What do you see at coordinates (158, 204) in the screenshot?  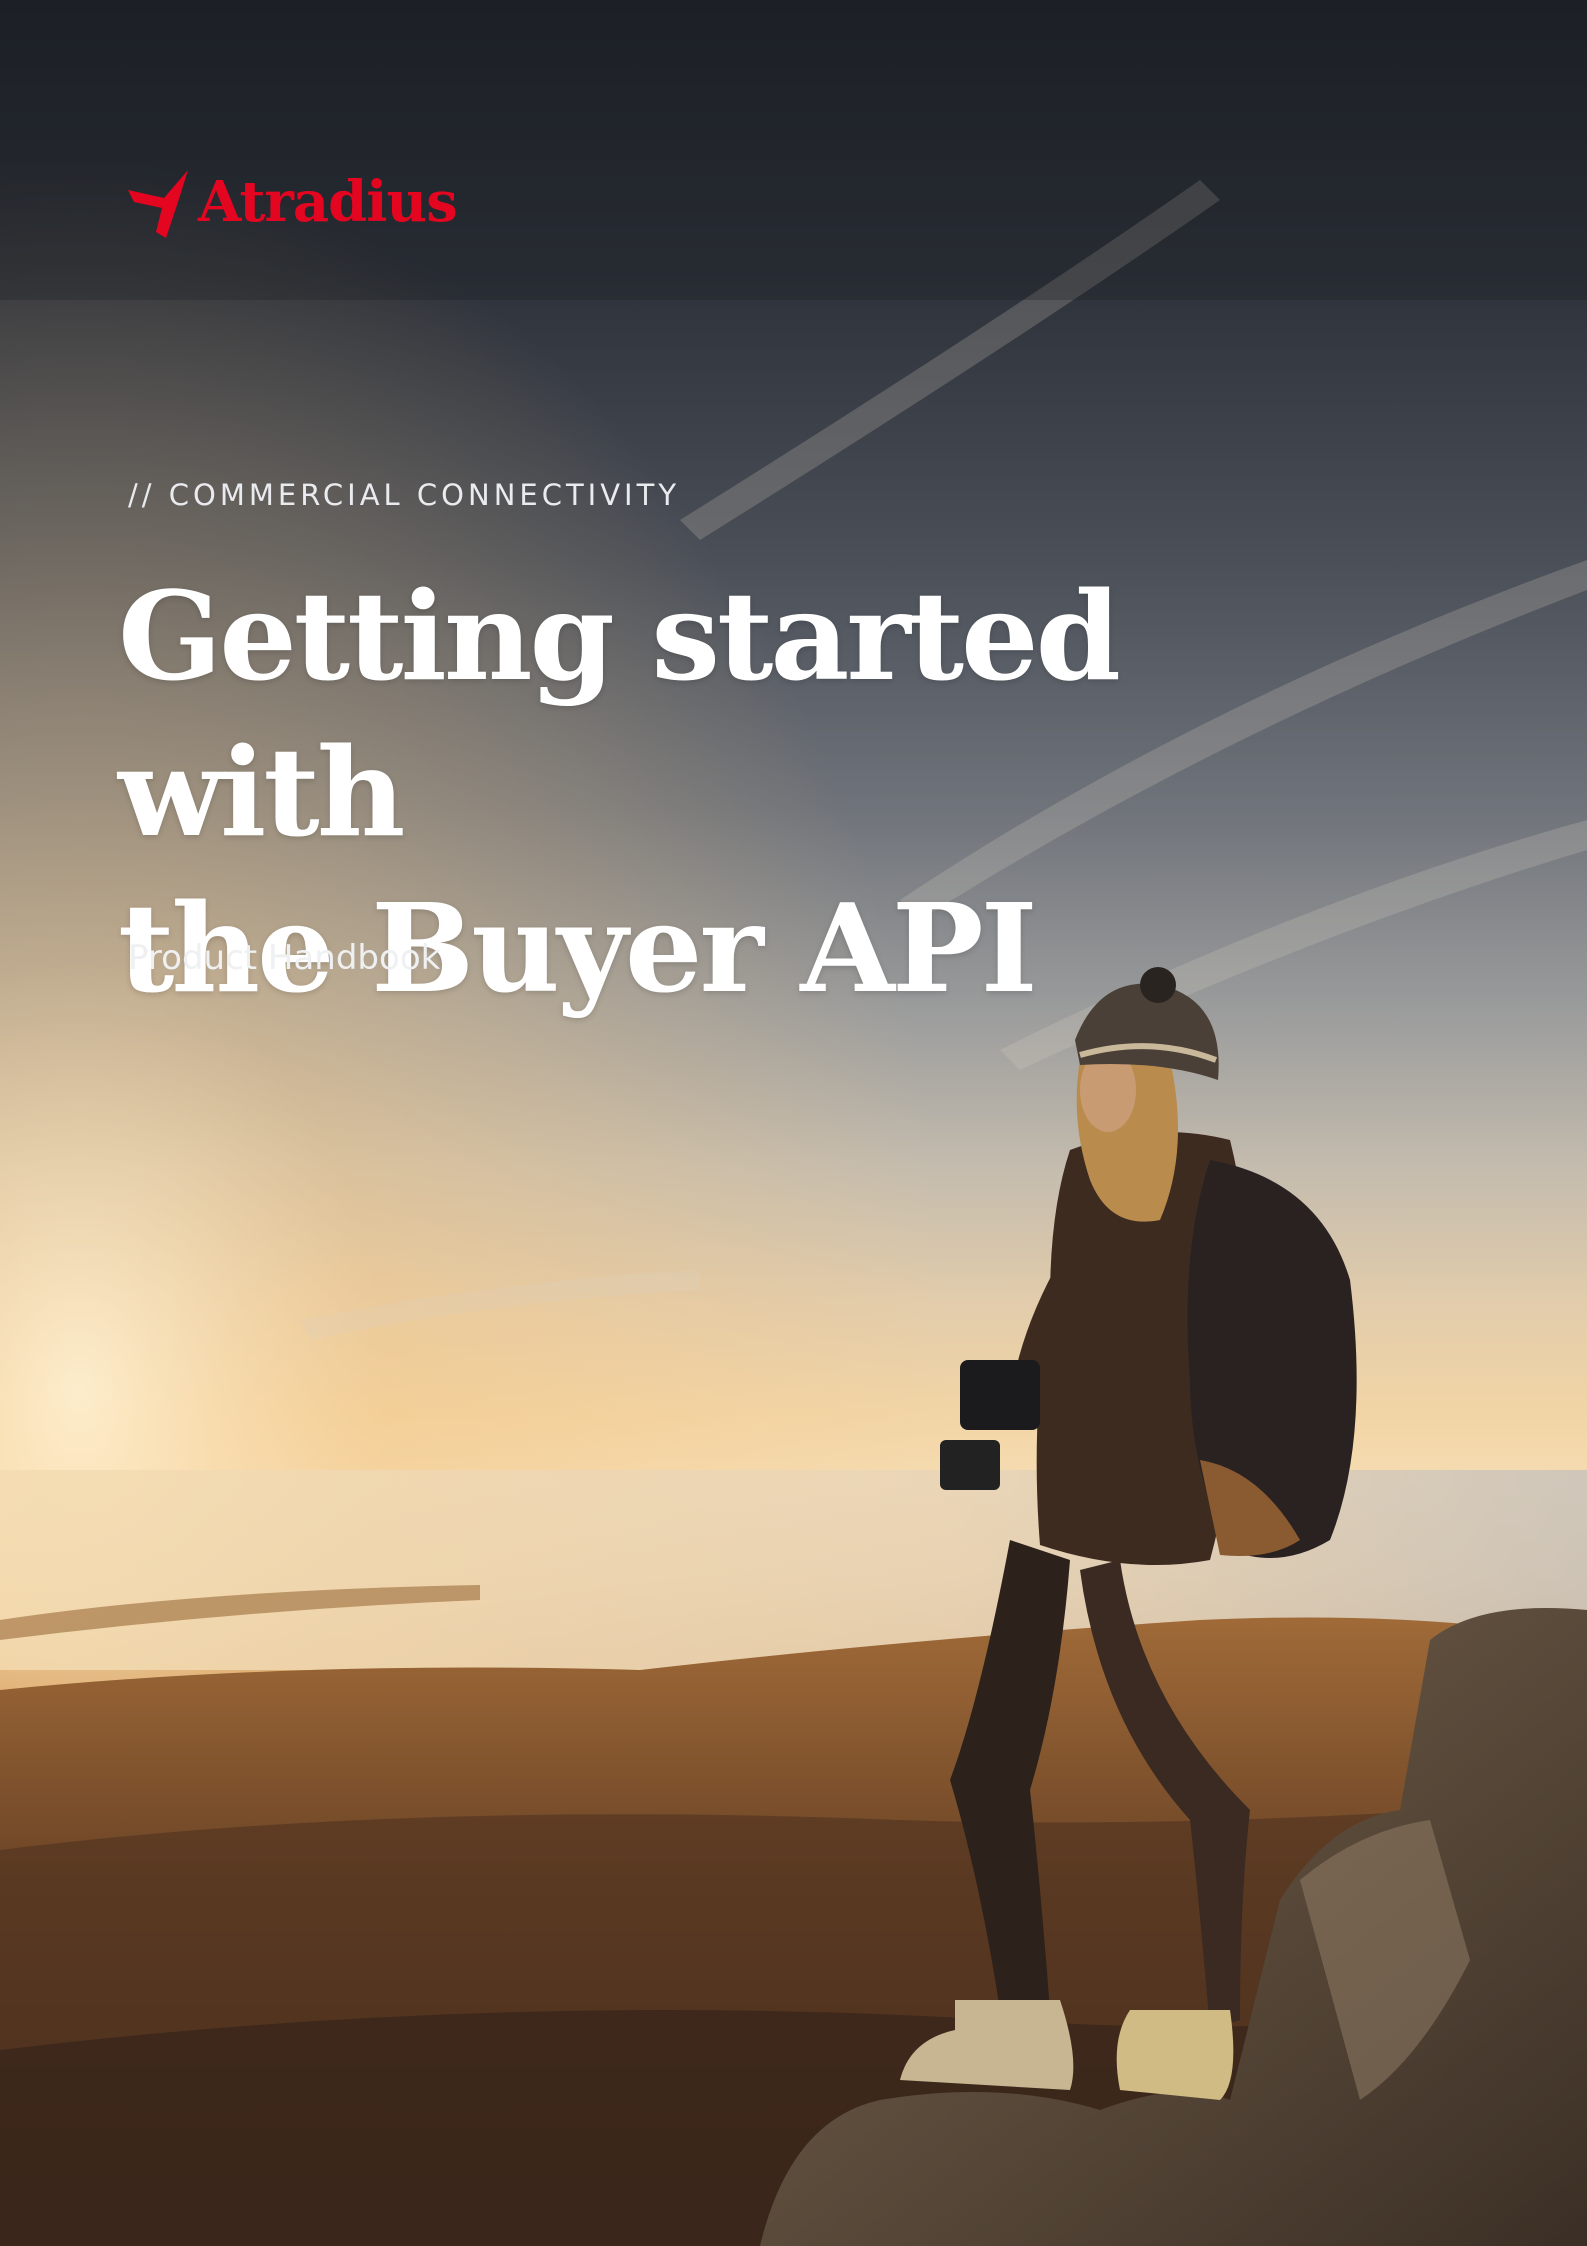 I see `atradius-bird-icon` at bounding box center [158, 204].